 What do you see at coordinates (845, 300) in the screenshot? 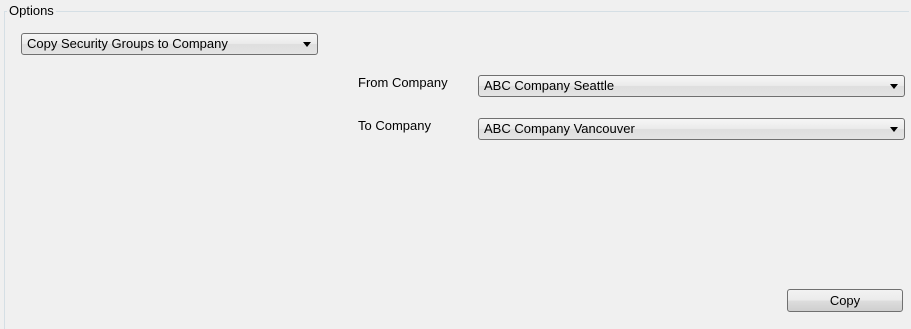
I see `copy-button: Copy` at bounding box center [845, 300].